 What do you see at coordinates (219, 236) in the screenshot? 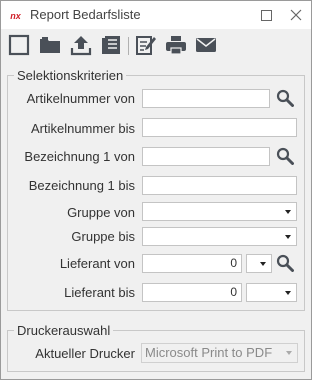
I see `gruppe-bis-select` at bounding box center [219, 236].